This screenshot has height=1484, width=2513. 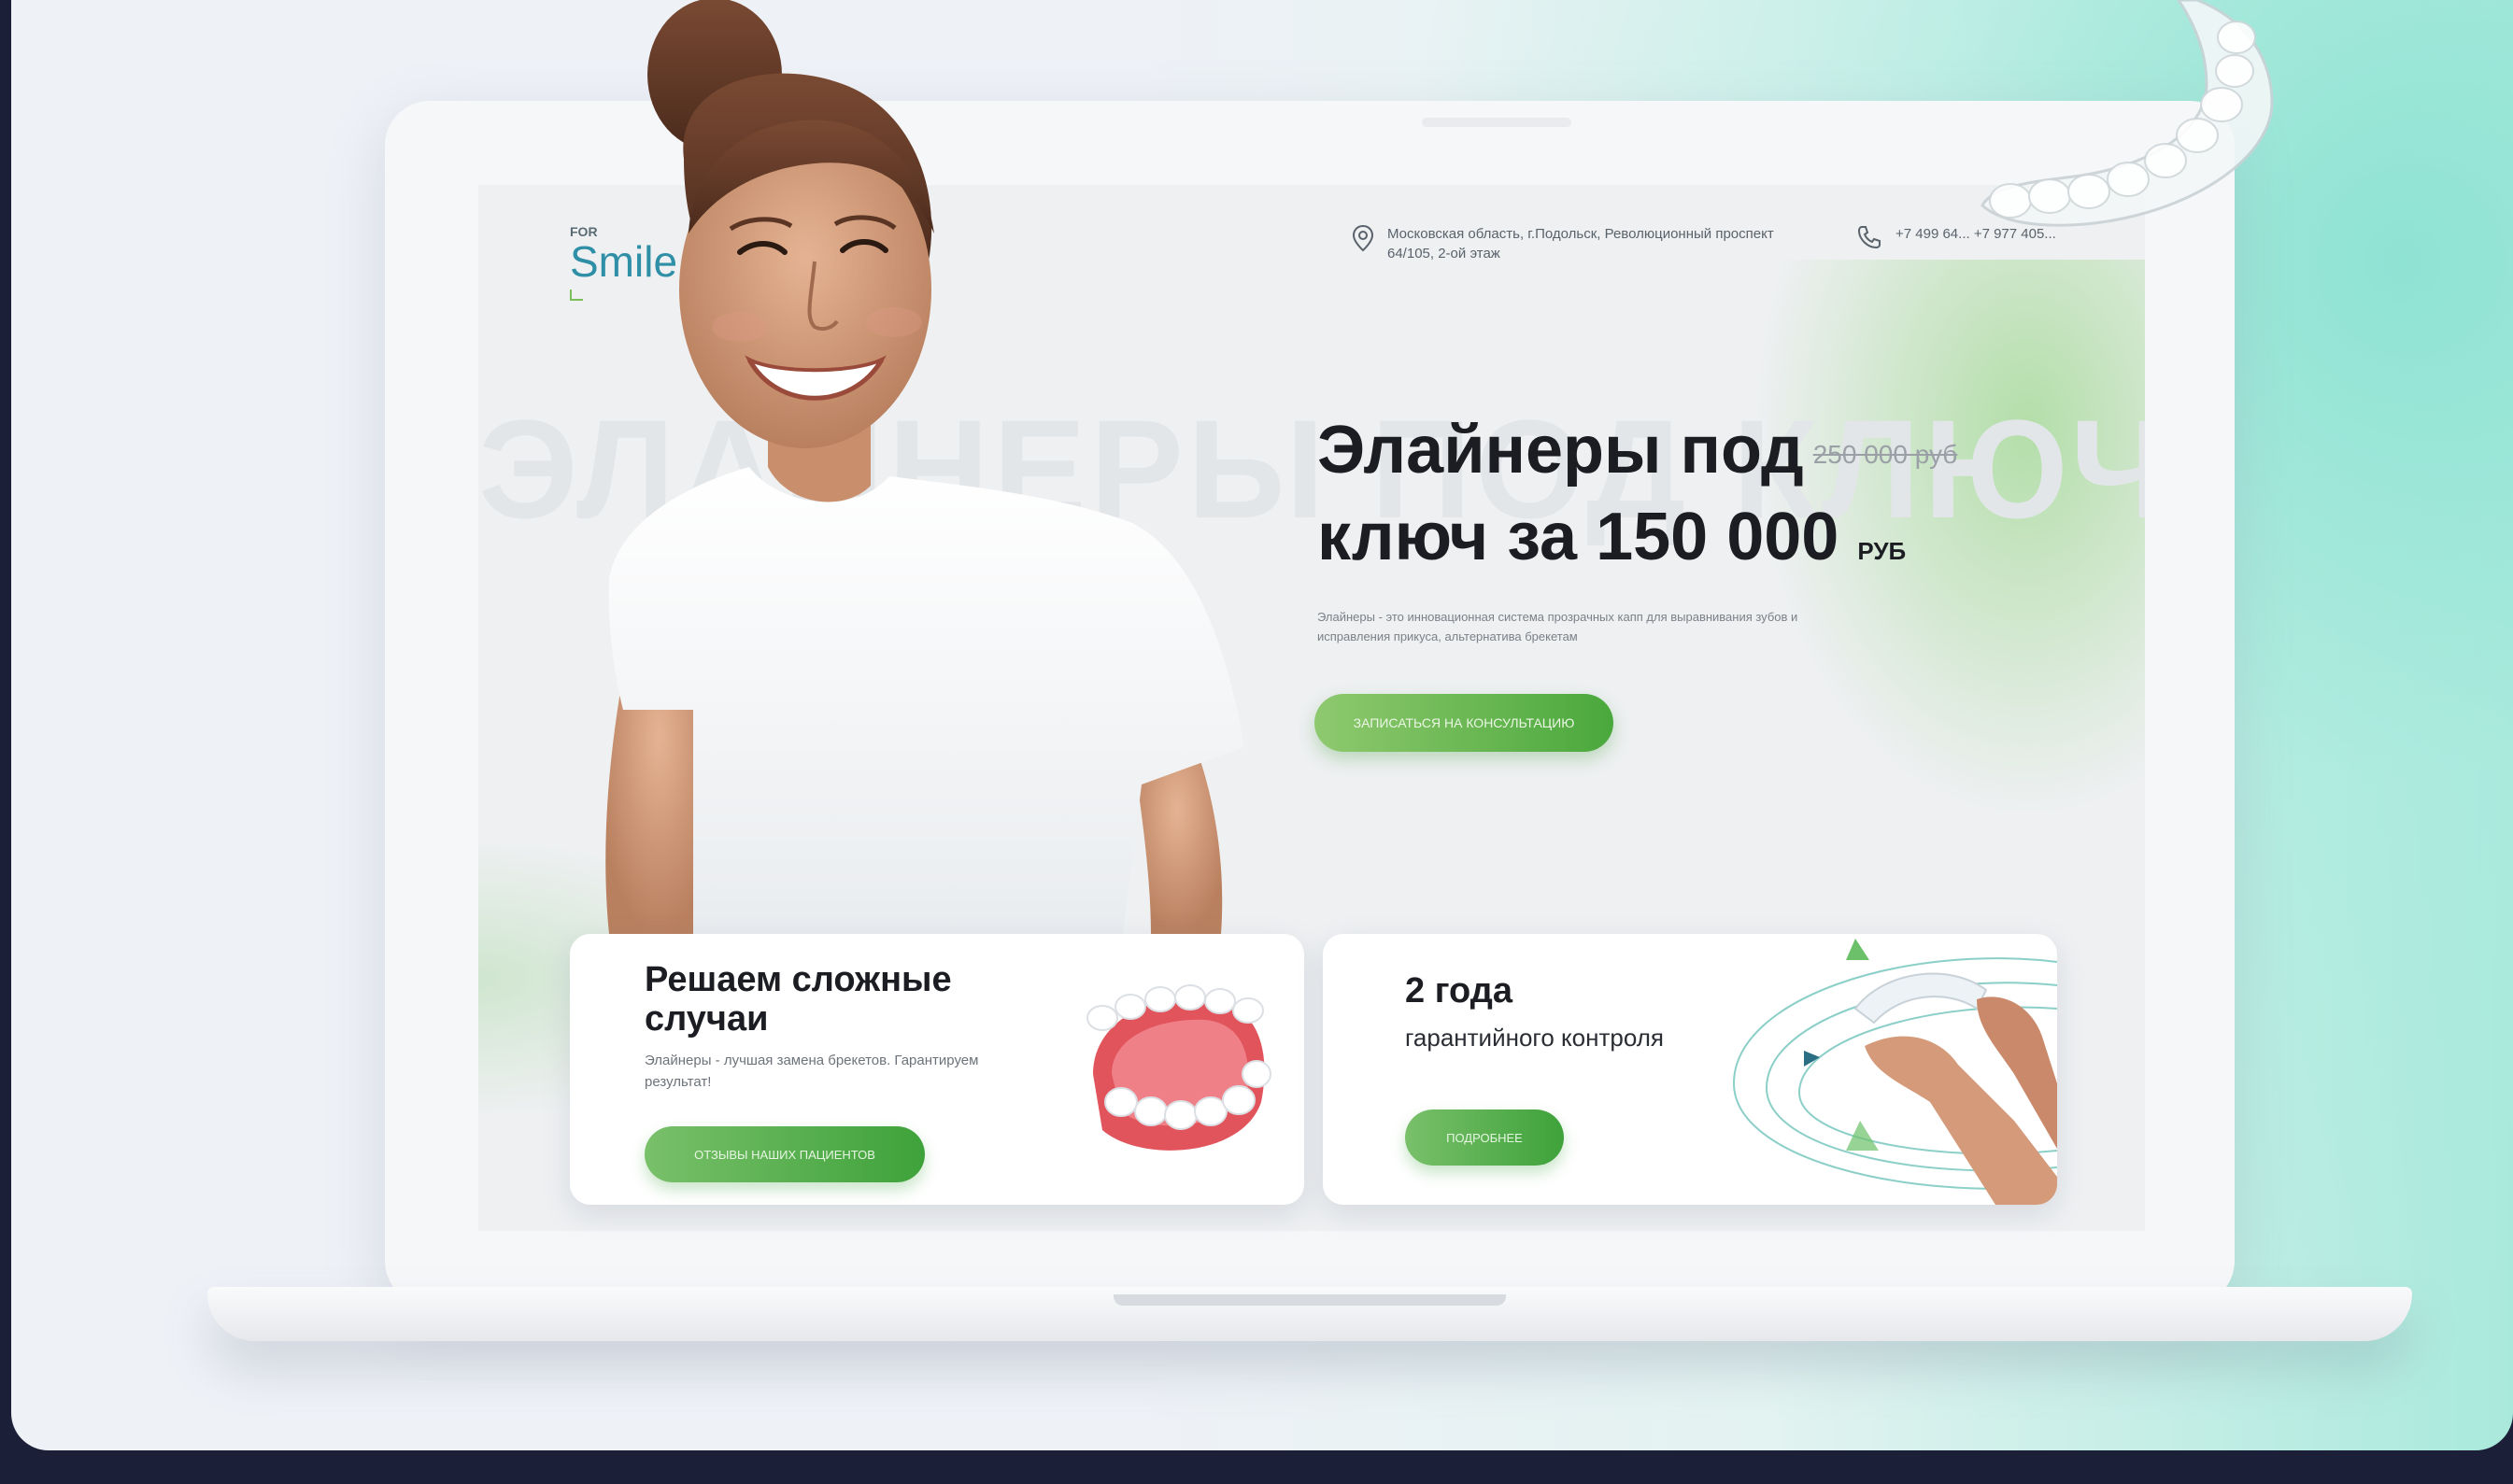 I want to click on camera-notch, so click(x=1496, y=122).